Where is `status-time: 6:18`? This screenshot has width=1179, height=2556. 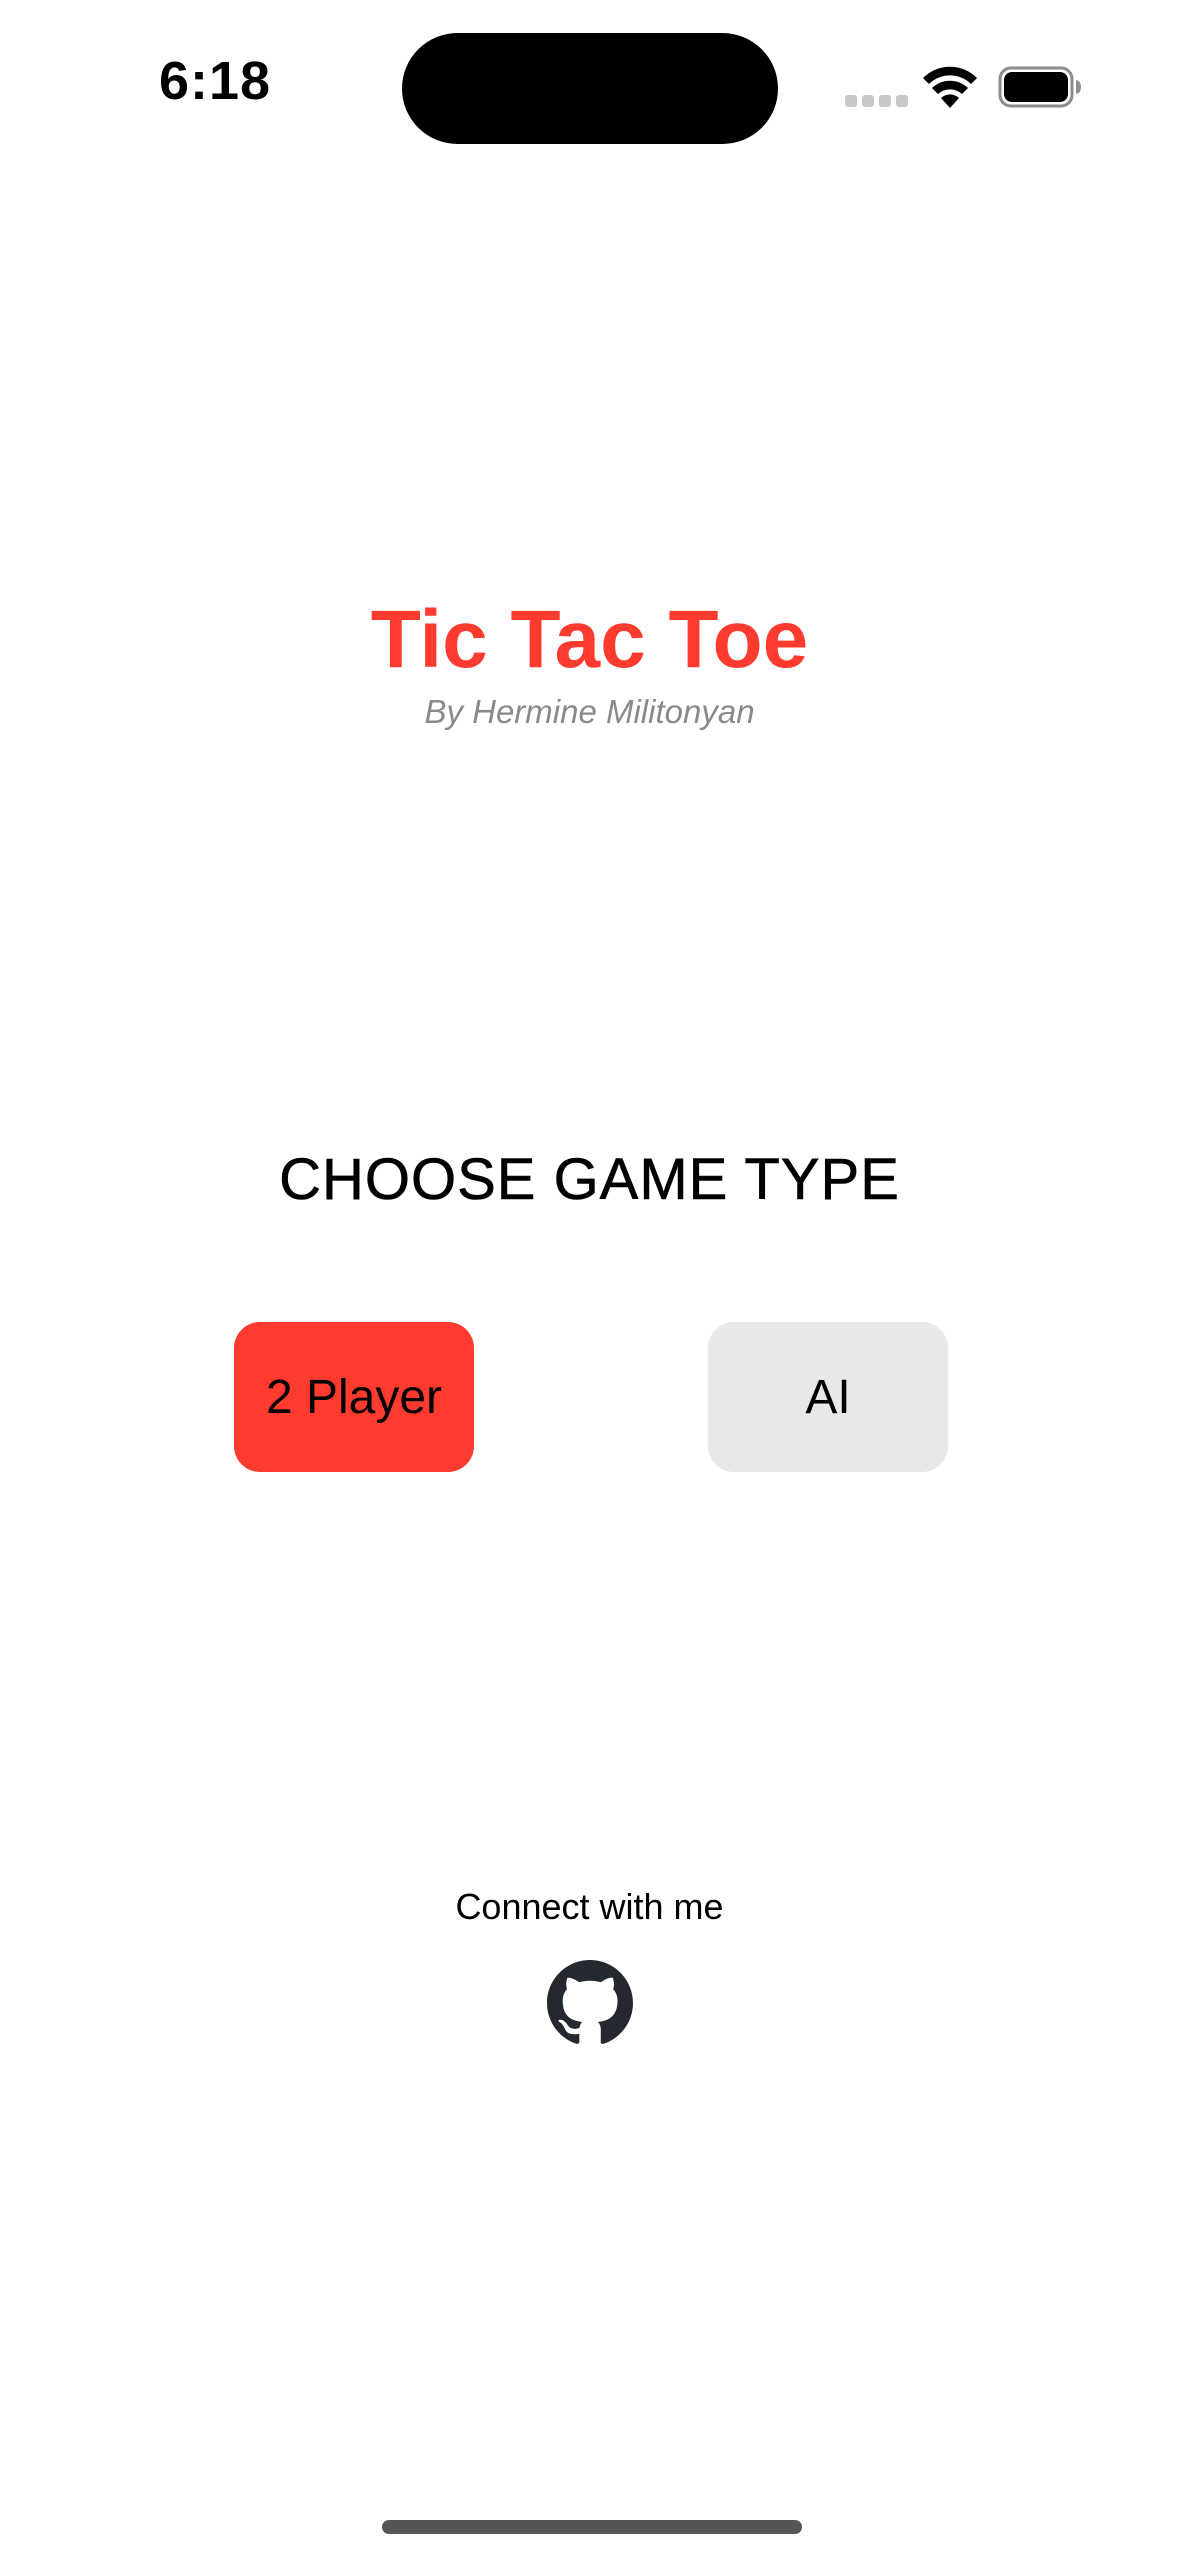 status-time: 6:18 is located at coordinates (215, 81).